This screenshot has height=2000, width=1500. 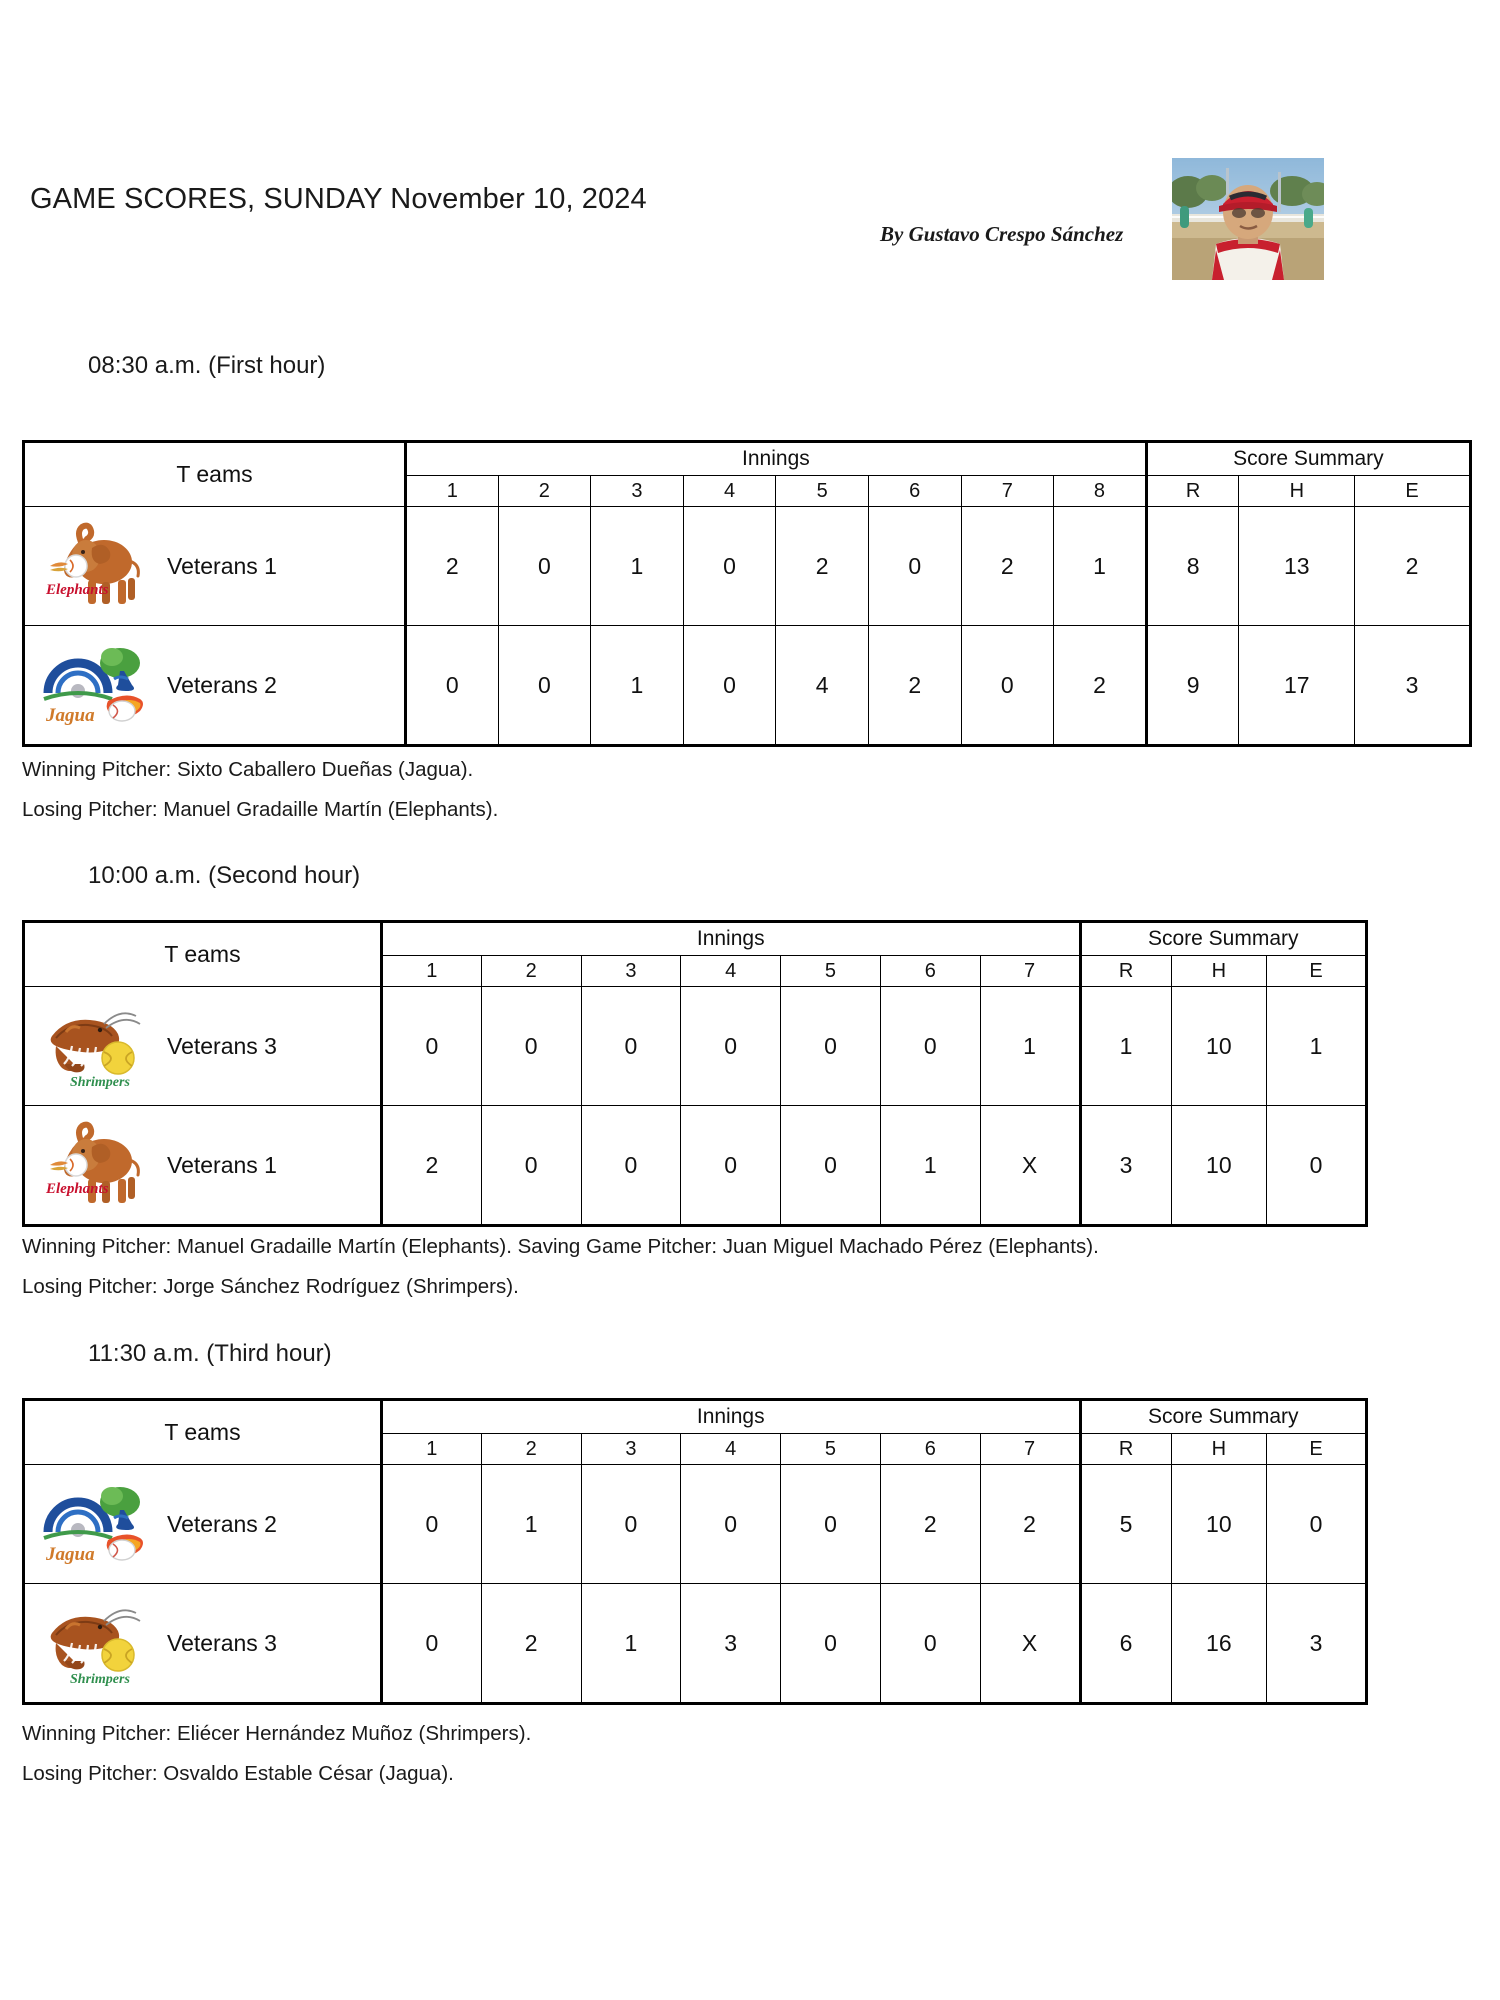 What do you see at coordinates (1317, 1449) in the screenshot?
I see `col-header-errors: E` at bounding box center [1317, 1449].